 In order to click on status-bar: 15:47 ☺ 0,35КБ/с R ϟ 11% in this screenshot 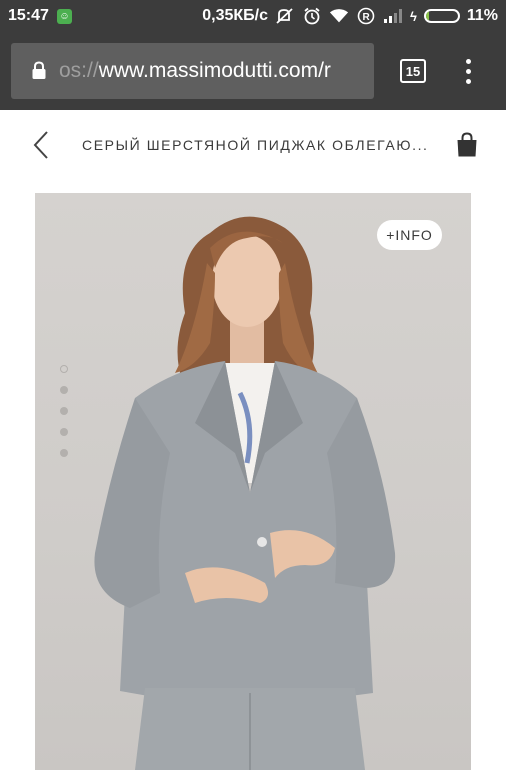, I will do `click(253, 16)`.